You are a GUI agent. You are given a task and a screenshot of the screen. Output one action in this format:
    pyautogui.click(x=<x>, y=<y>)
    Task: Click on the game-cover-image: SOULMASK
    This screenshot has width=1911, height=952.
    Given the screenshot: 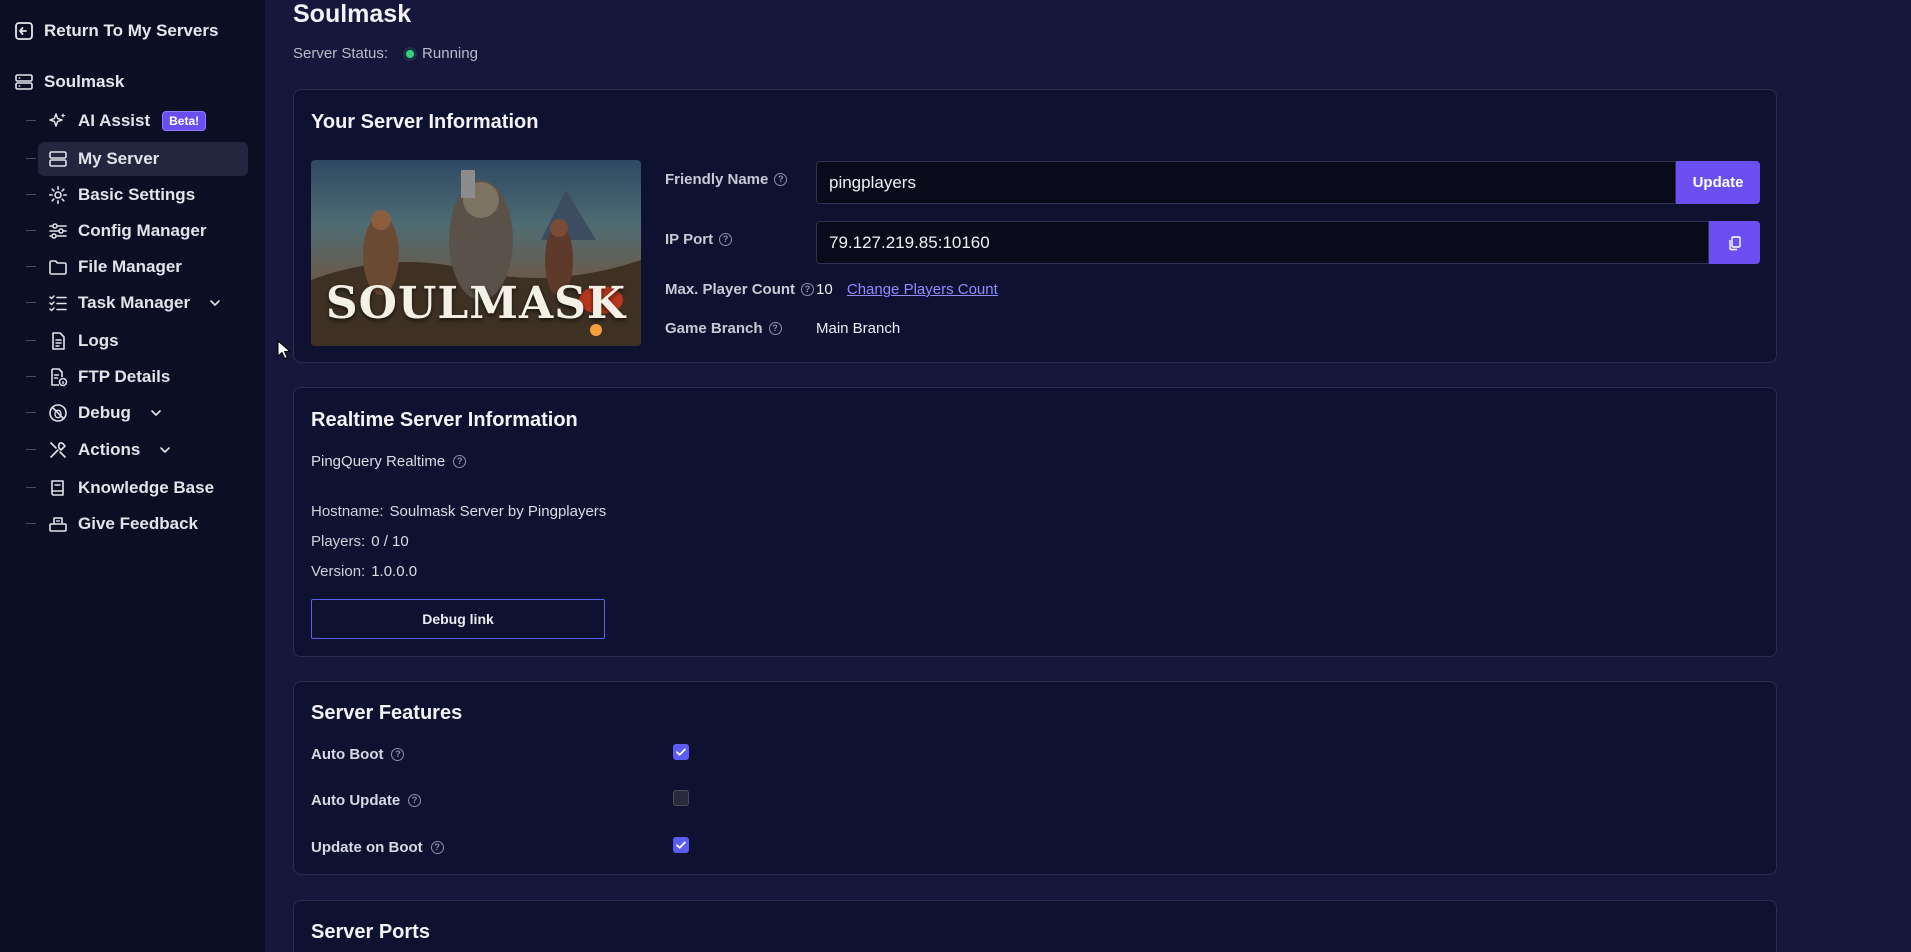 What is the action you would take?
    pyautogui.click(x=476, y=253)
    